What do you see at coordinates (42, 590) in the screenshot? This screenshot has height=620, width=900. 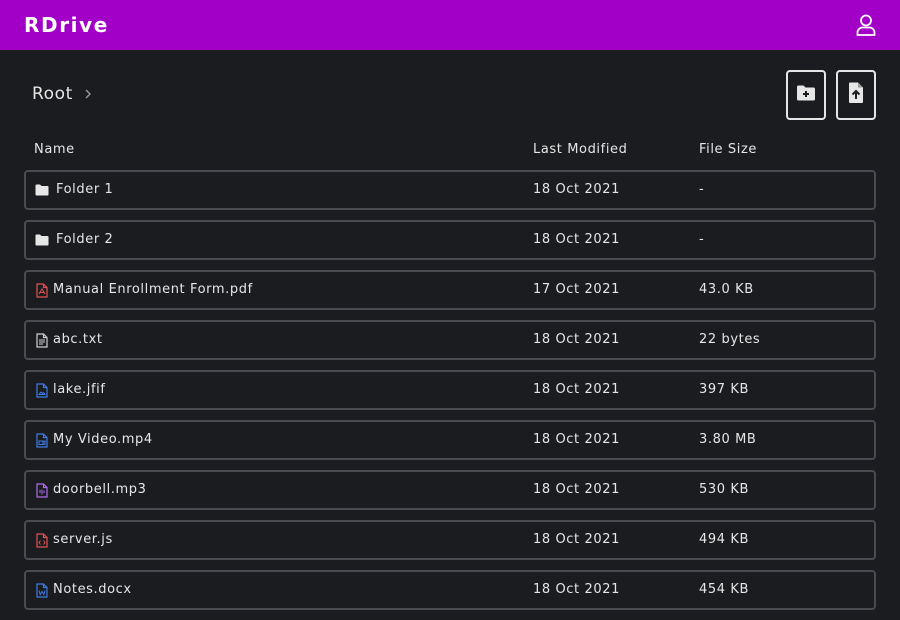 I see `word-file-icon` at bounding box center [42, 590].